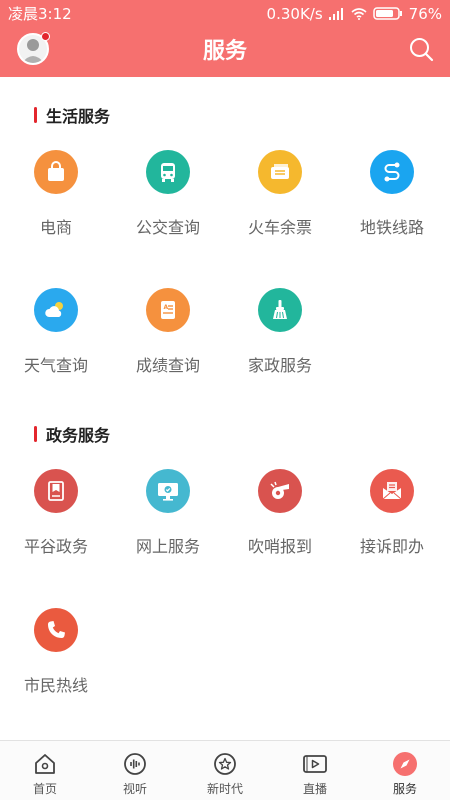  What do you see at coordinates (78, 435) in the screenshot?
I see `section-title: 政务服务` at bounding box center [78, 435].